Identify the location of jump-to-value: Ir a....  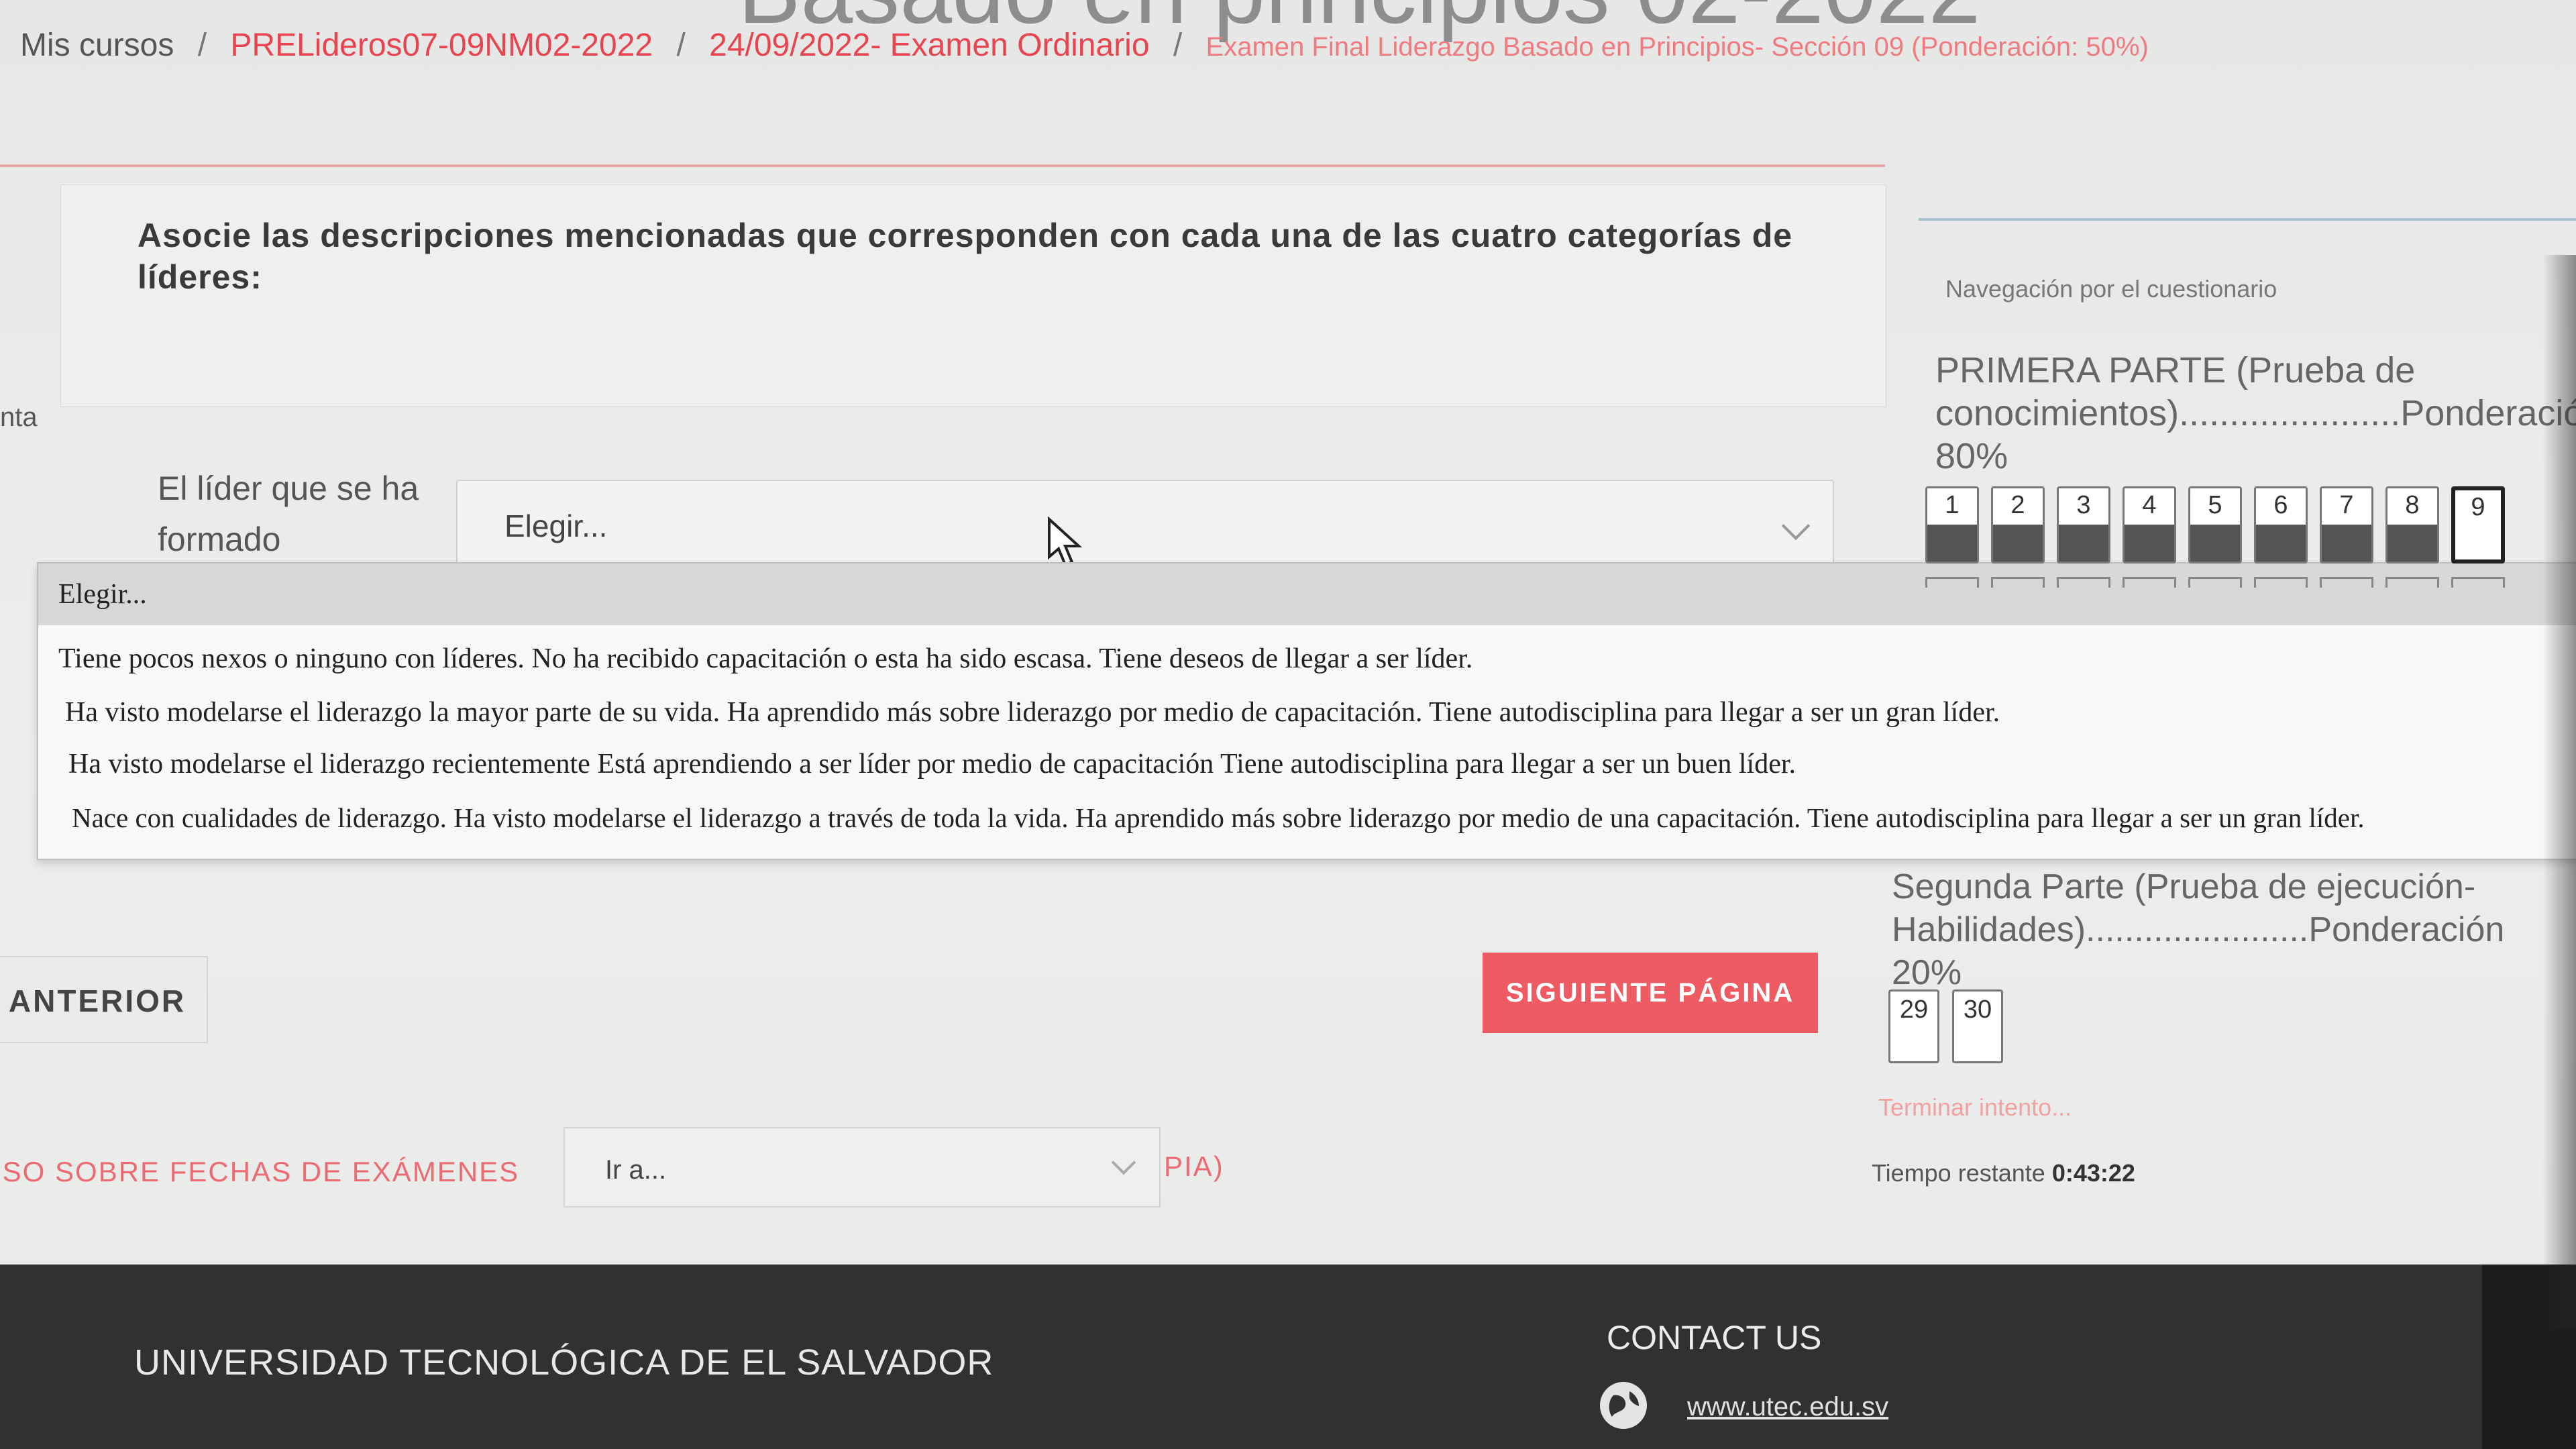
(636, 1170).